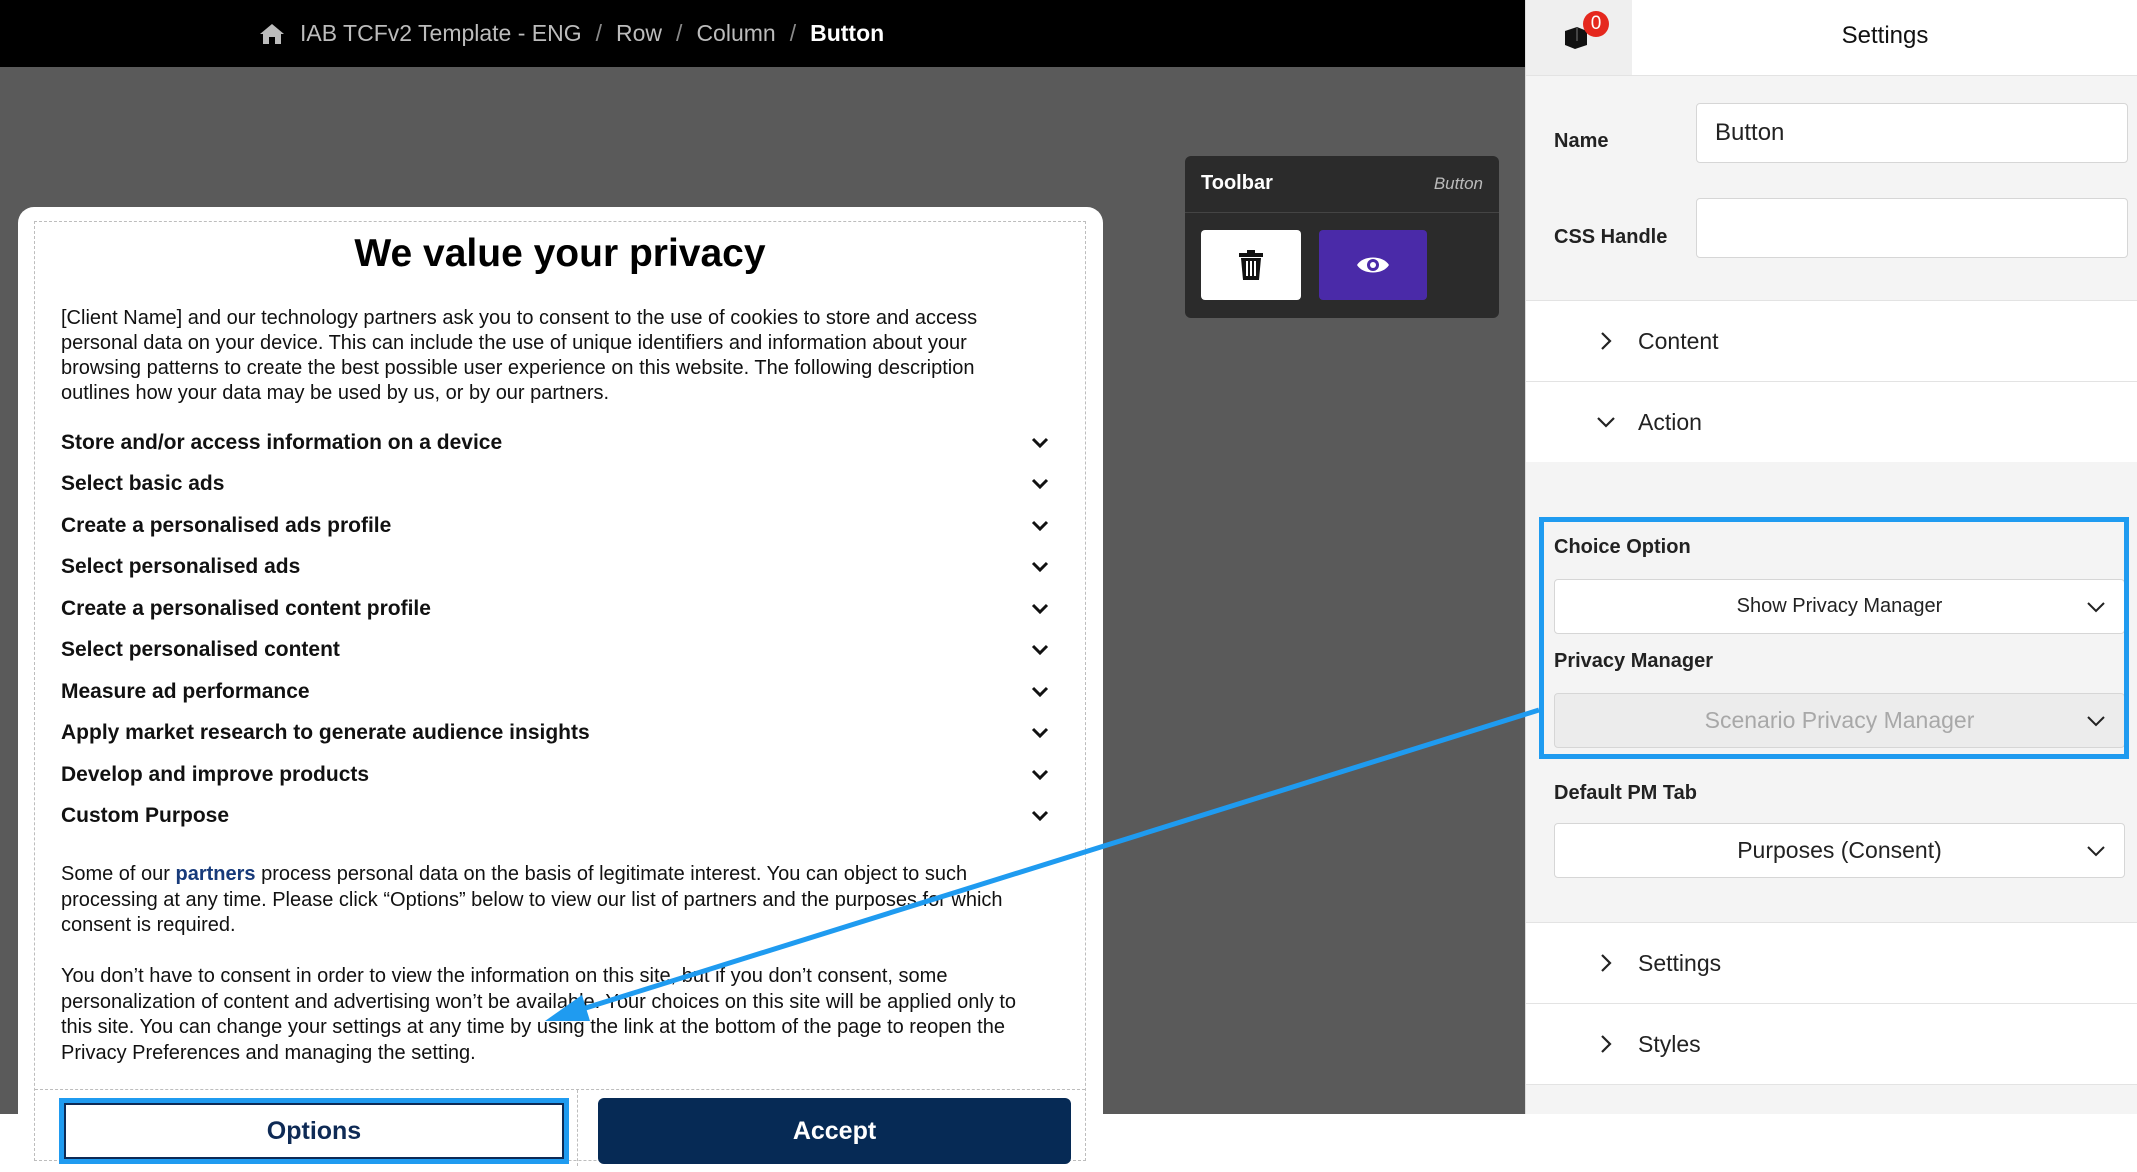  Describe the element at coordinates (560, 775) in the screenshot. I see `purpose-item: Develop and improve products` at that location.